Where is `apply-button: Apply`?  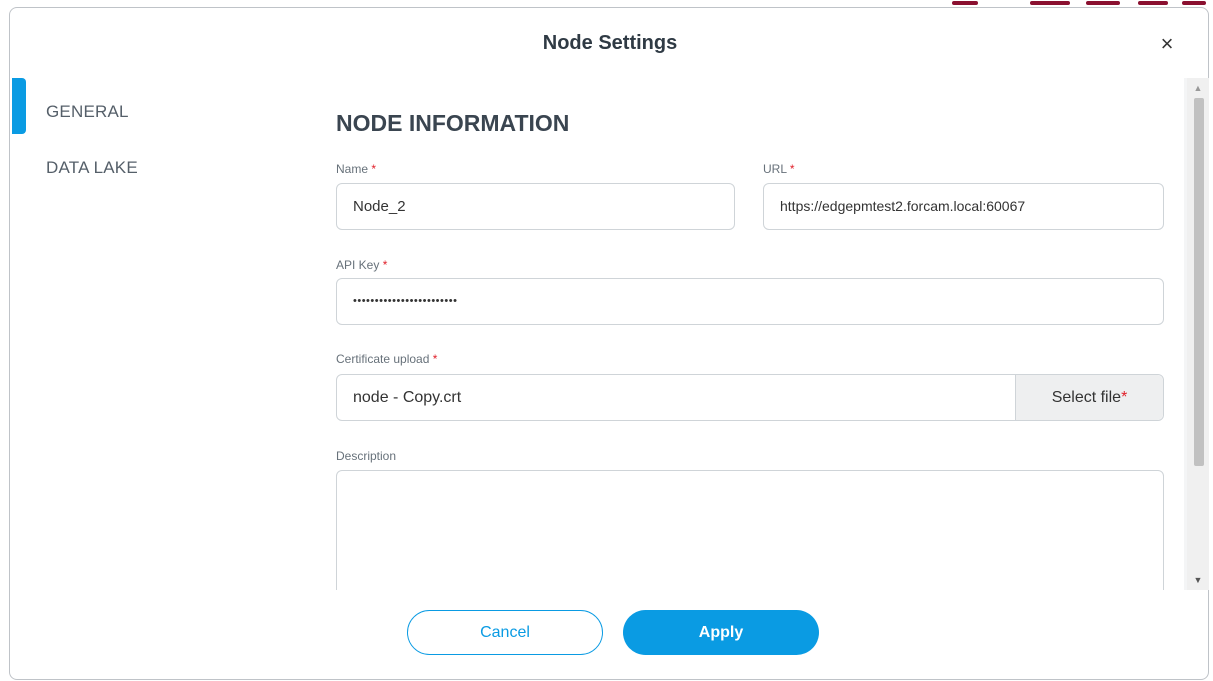
apply-button: Apply is located at coordinates (721, 632).